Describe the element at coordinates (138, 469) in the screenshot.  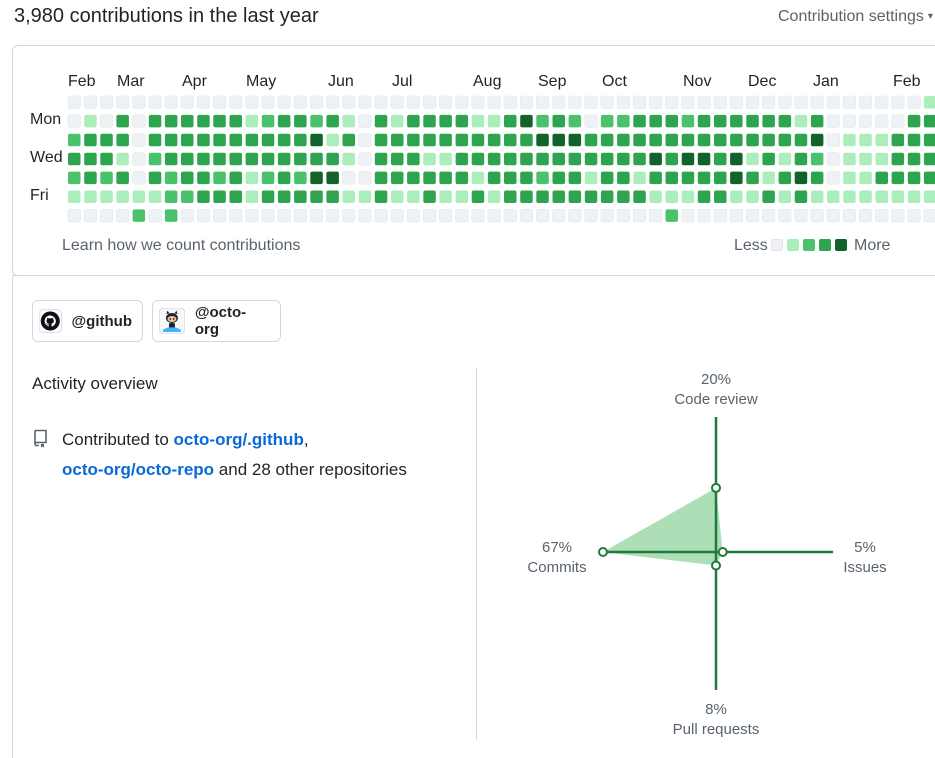
I see `repo-link-octo-repo: octo-org/octo-repo` at that location.